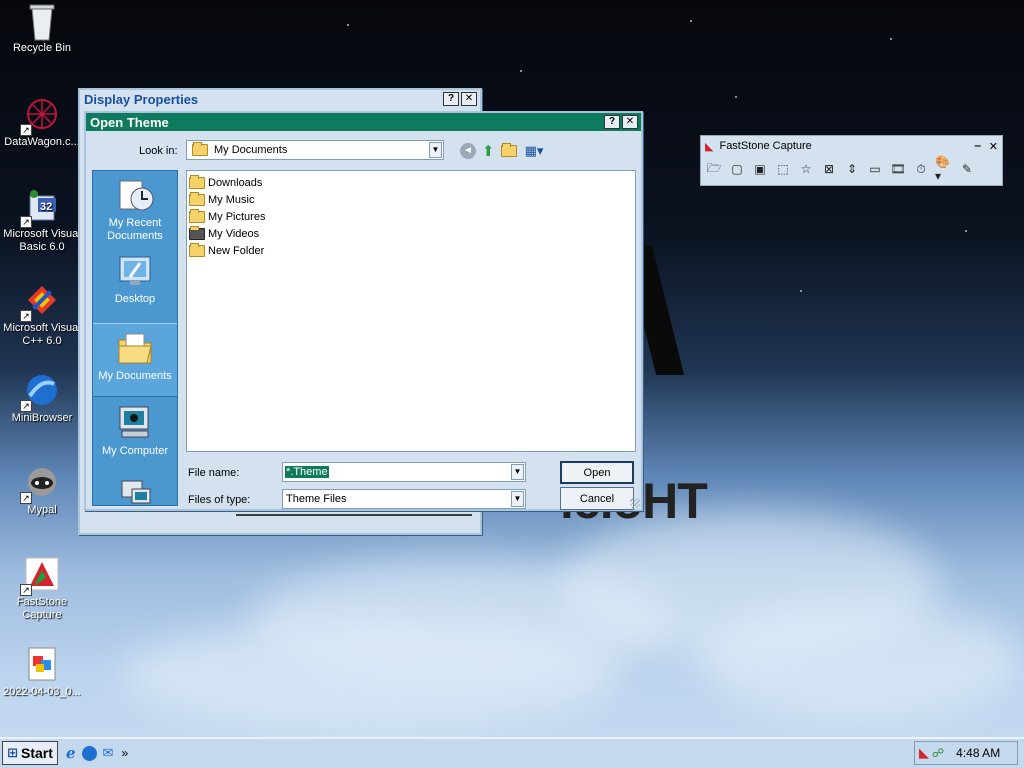 This screenshot has width=1024, height=768. What do you see at coordinates (251, 150) in the screenshot?
I see `look-in-value: My Documents` at bounding box center [251, 150].